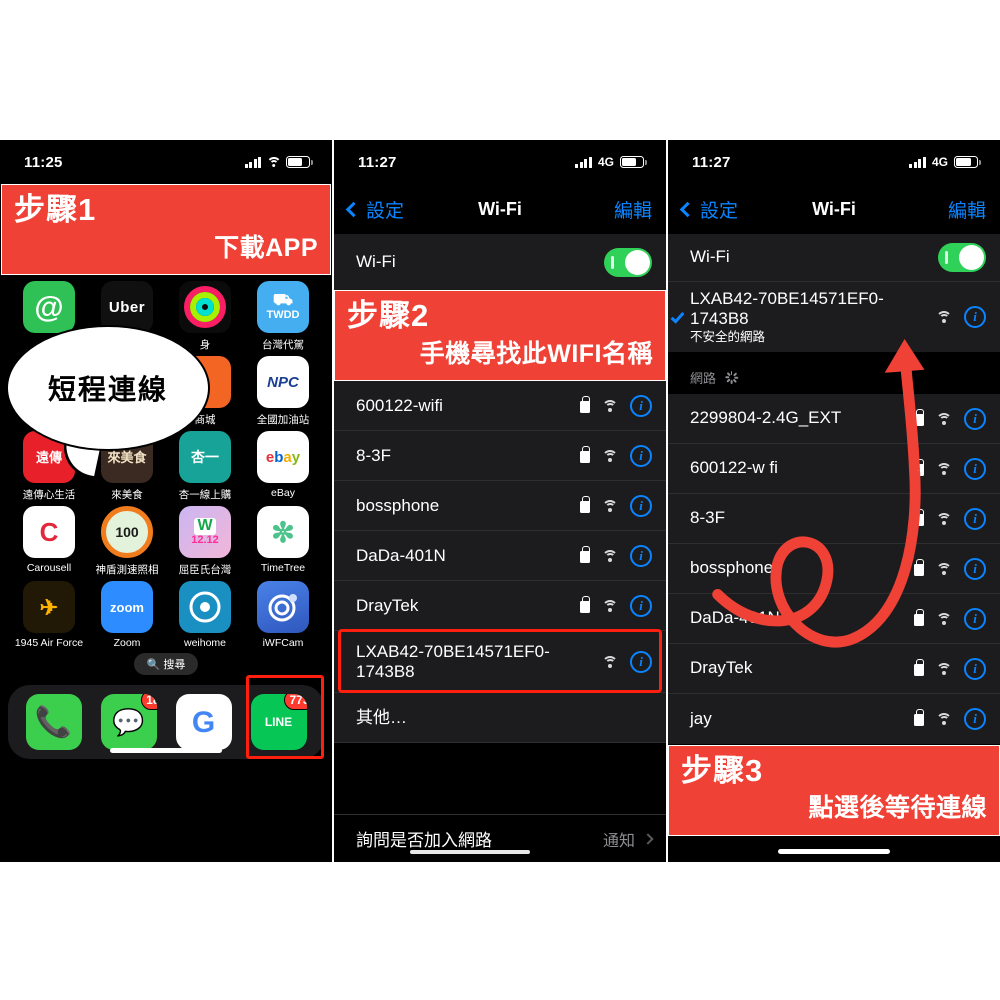 The image size is (1000, 1000). I want to click on wifi-network-row: jay i, so click(834, 719).